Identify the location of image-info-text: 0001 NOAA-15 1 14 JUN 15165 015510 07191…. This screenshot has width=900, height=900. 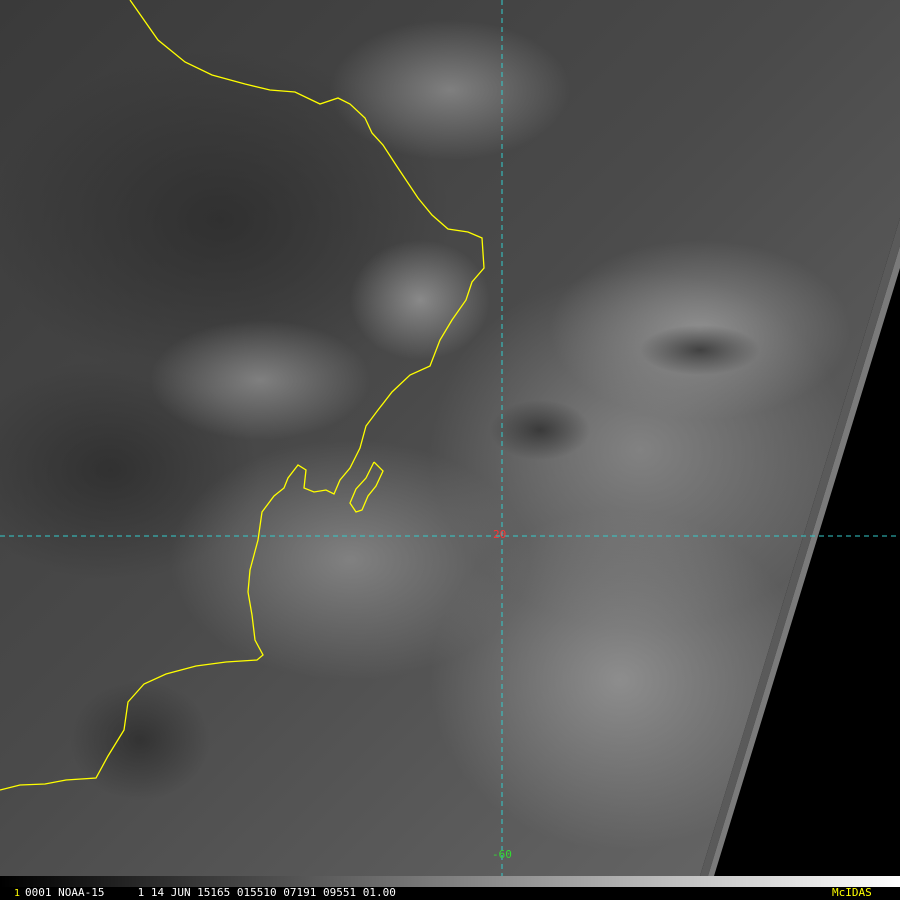
(210, 892).